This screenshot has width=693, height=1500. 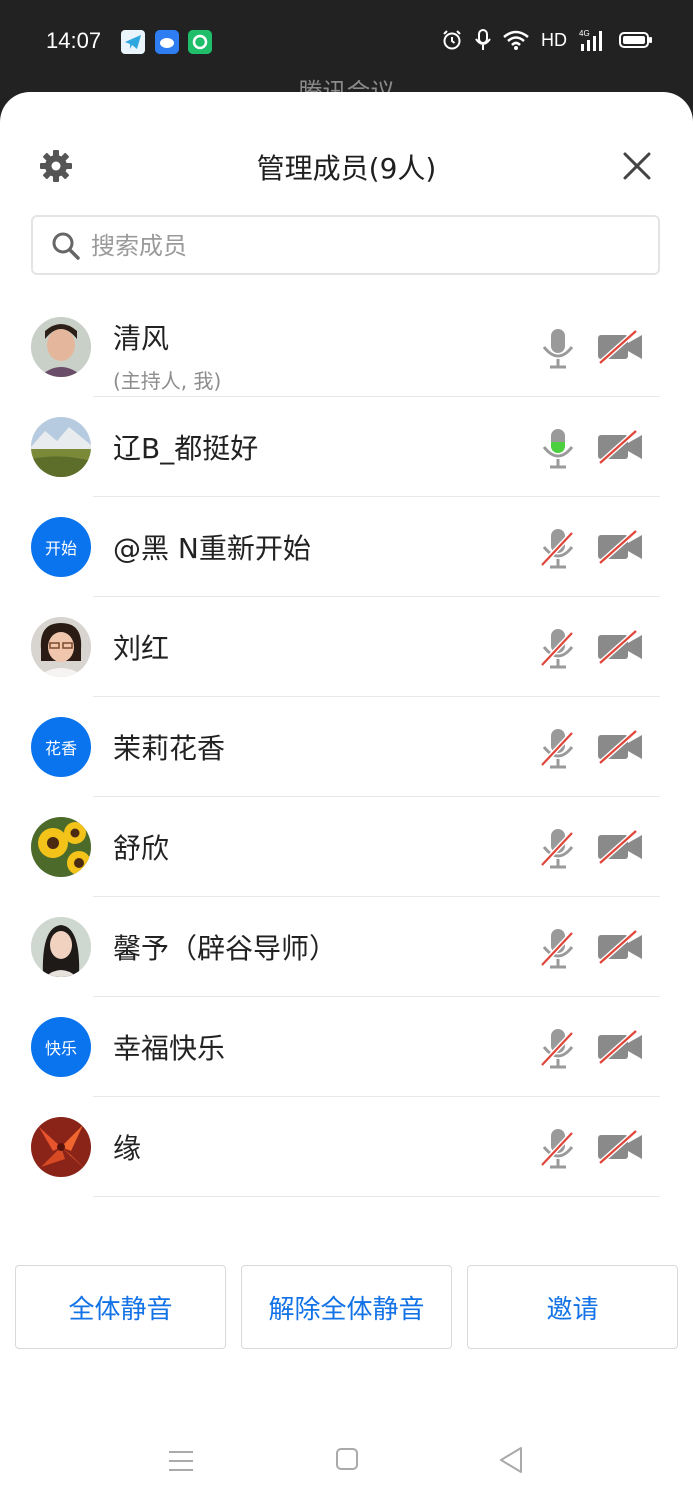 I want to click on member-row: 花香 茉莉花香, so click(x=346, y=747).